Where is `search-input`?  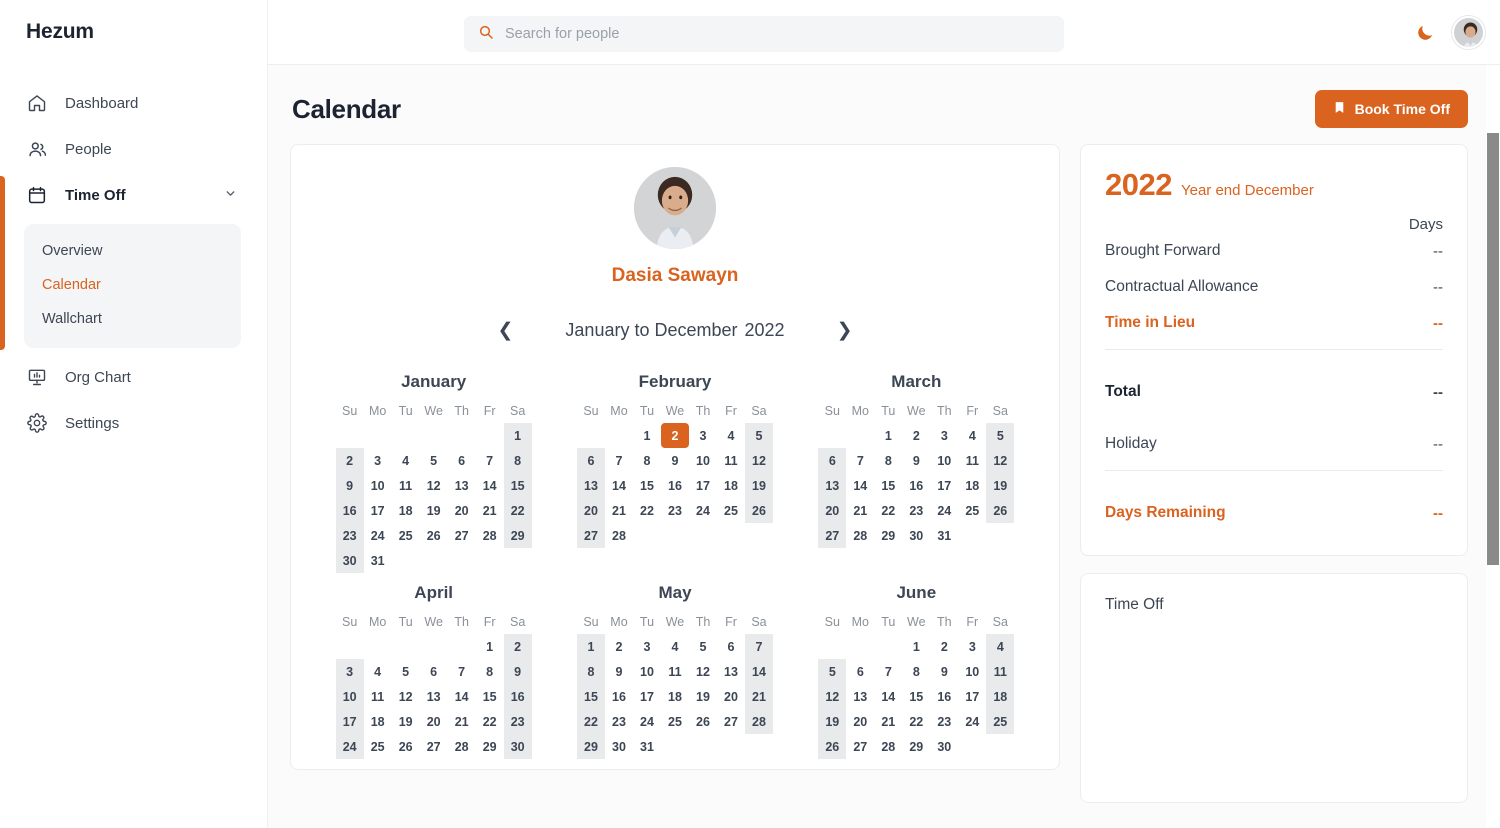 search-input is located at coordinates (765, 34).